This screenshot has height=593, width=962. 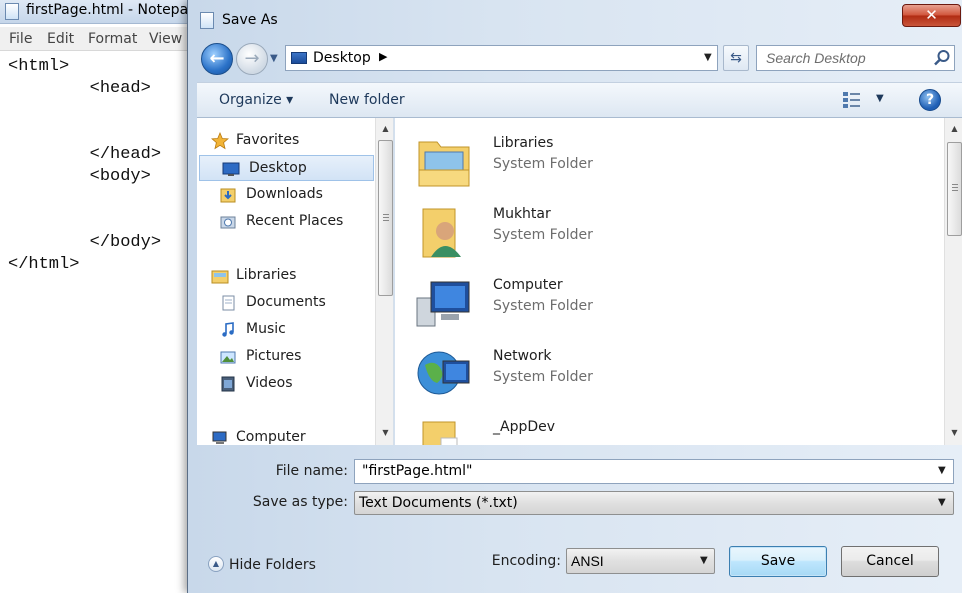 What do you see at coordinates (440, 433) in the screenshot?
I see `folder-icon` at bounding box center [440, 433].